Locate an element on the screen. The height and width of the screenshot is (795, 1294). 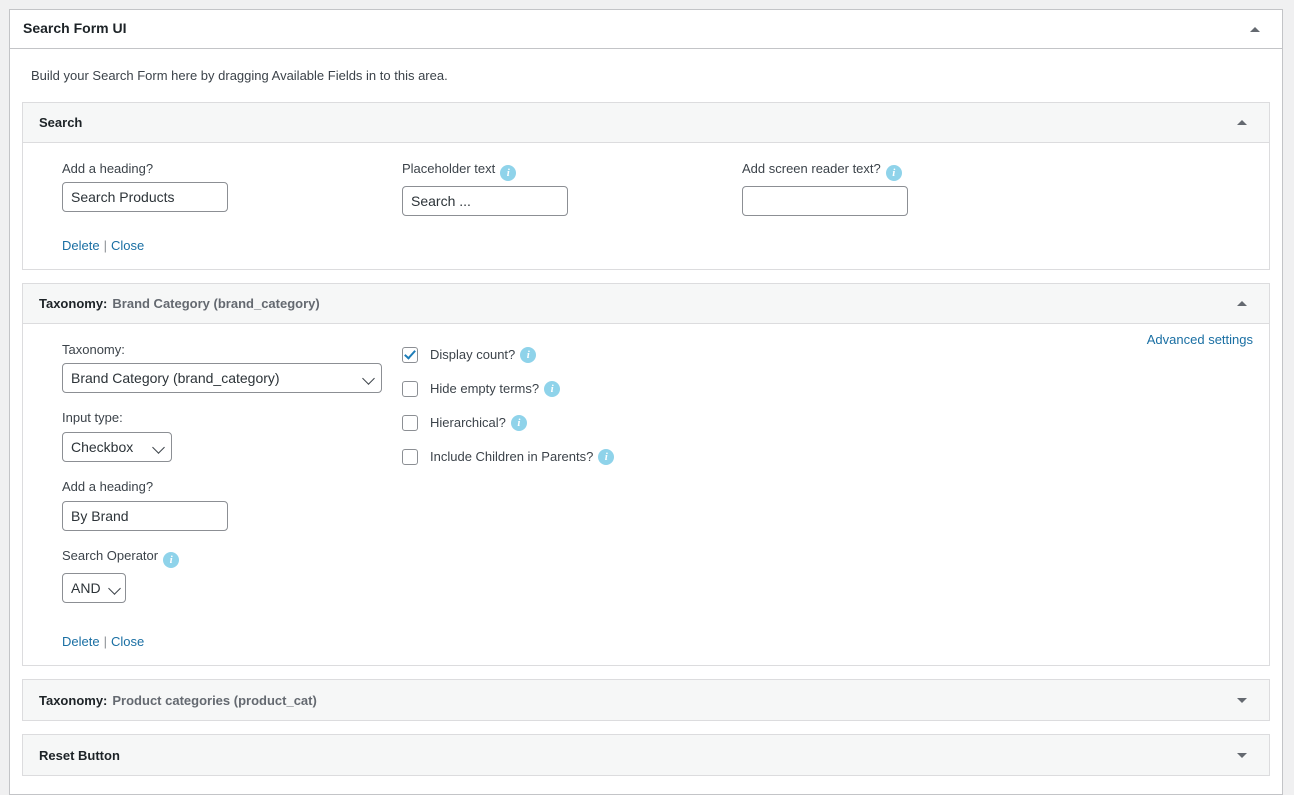
field-panel-reset-button-title: Reset Button is located at coordinates (79, 755).